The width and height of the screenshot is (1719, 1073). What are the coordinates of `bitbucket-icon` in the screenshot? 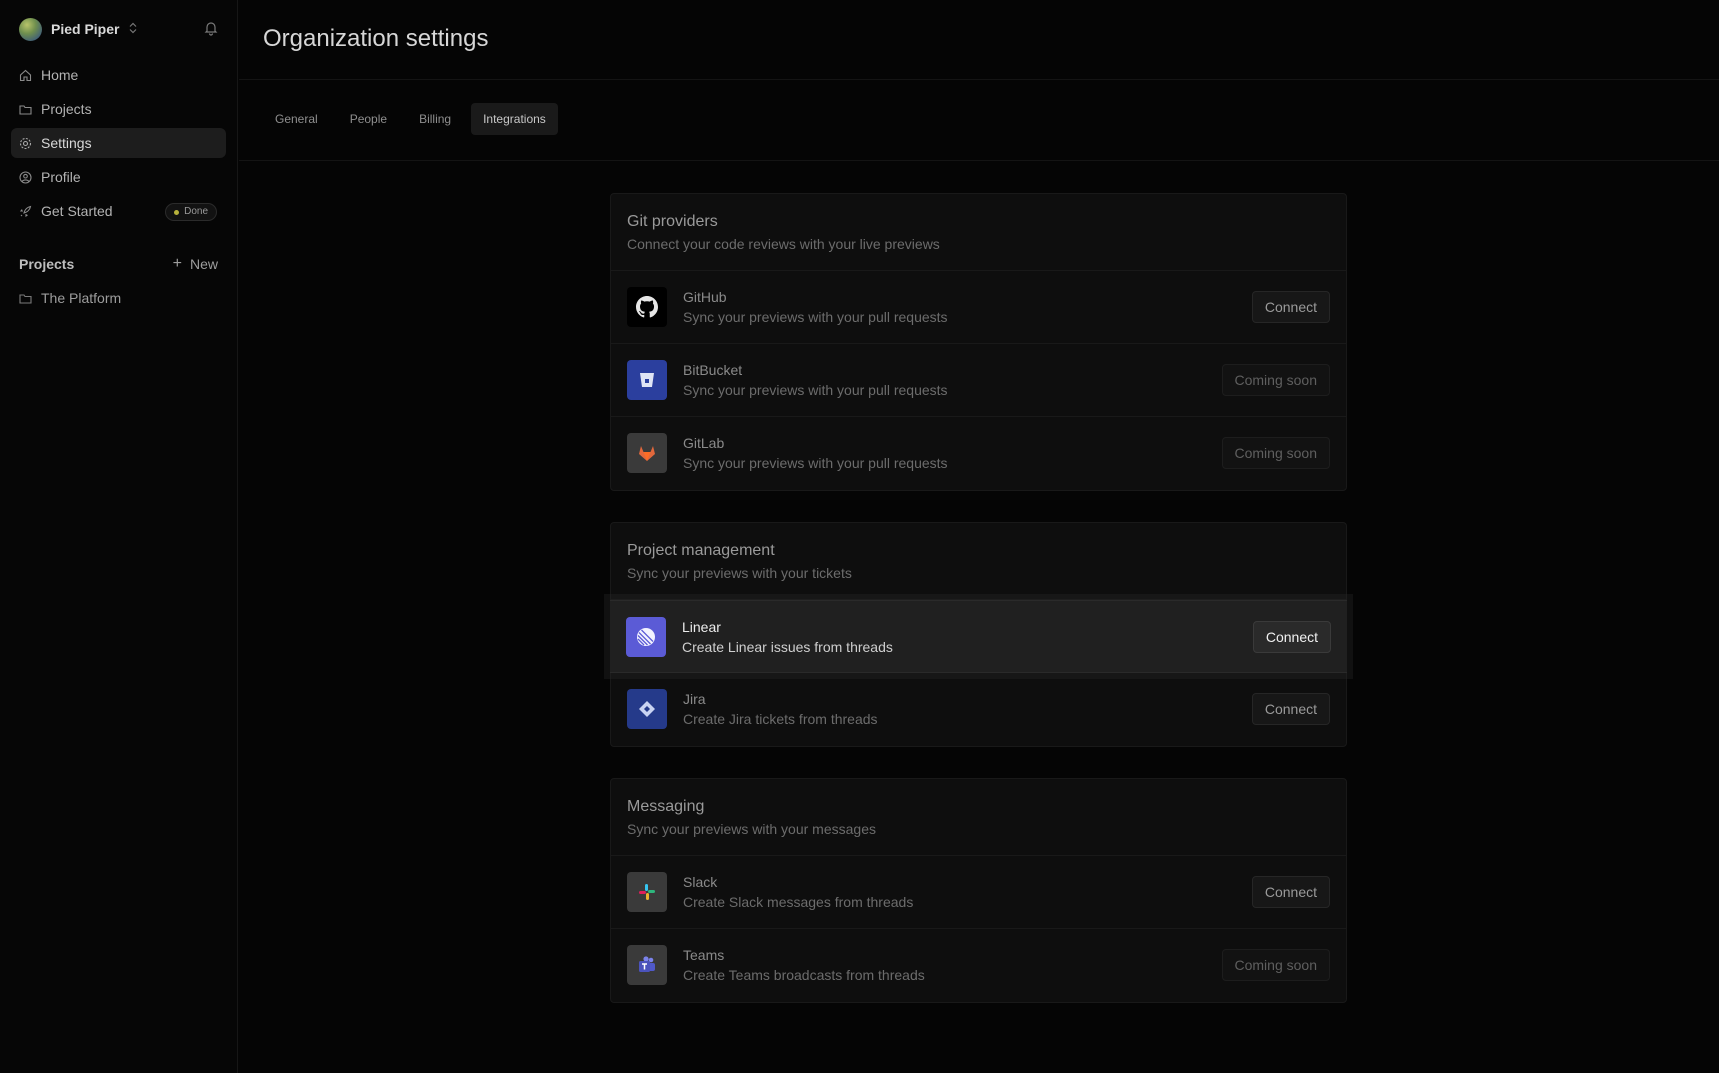 It's located at (647, 380).